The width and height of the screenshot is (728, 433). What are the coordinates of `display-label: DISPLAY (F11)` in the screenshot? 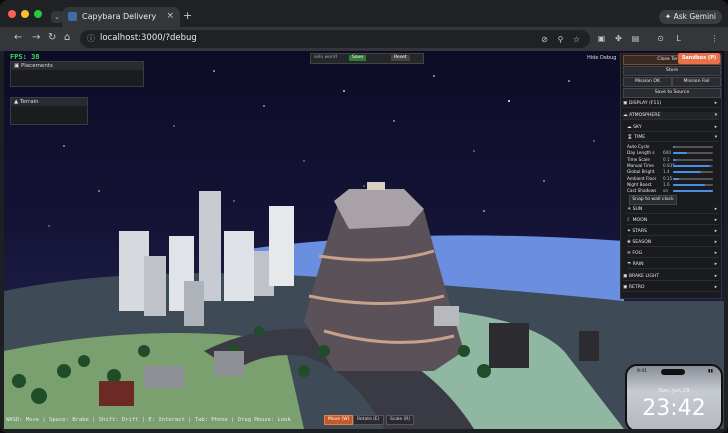 It's located at (645, 103).